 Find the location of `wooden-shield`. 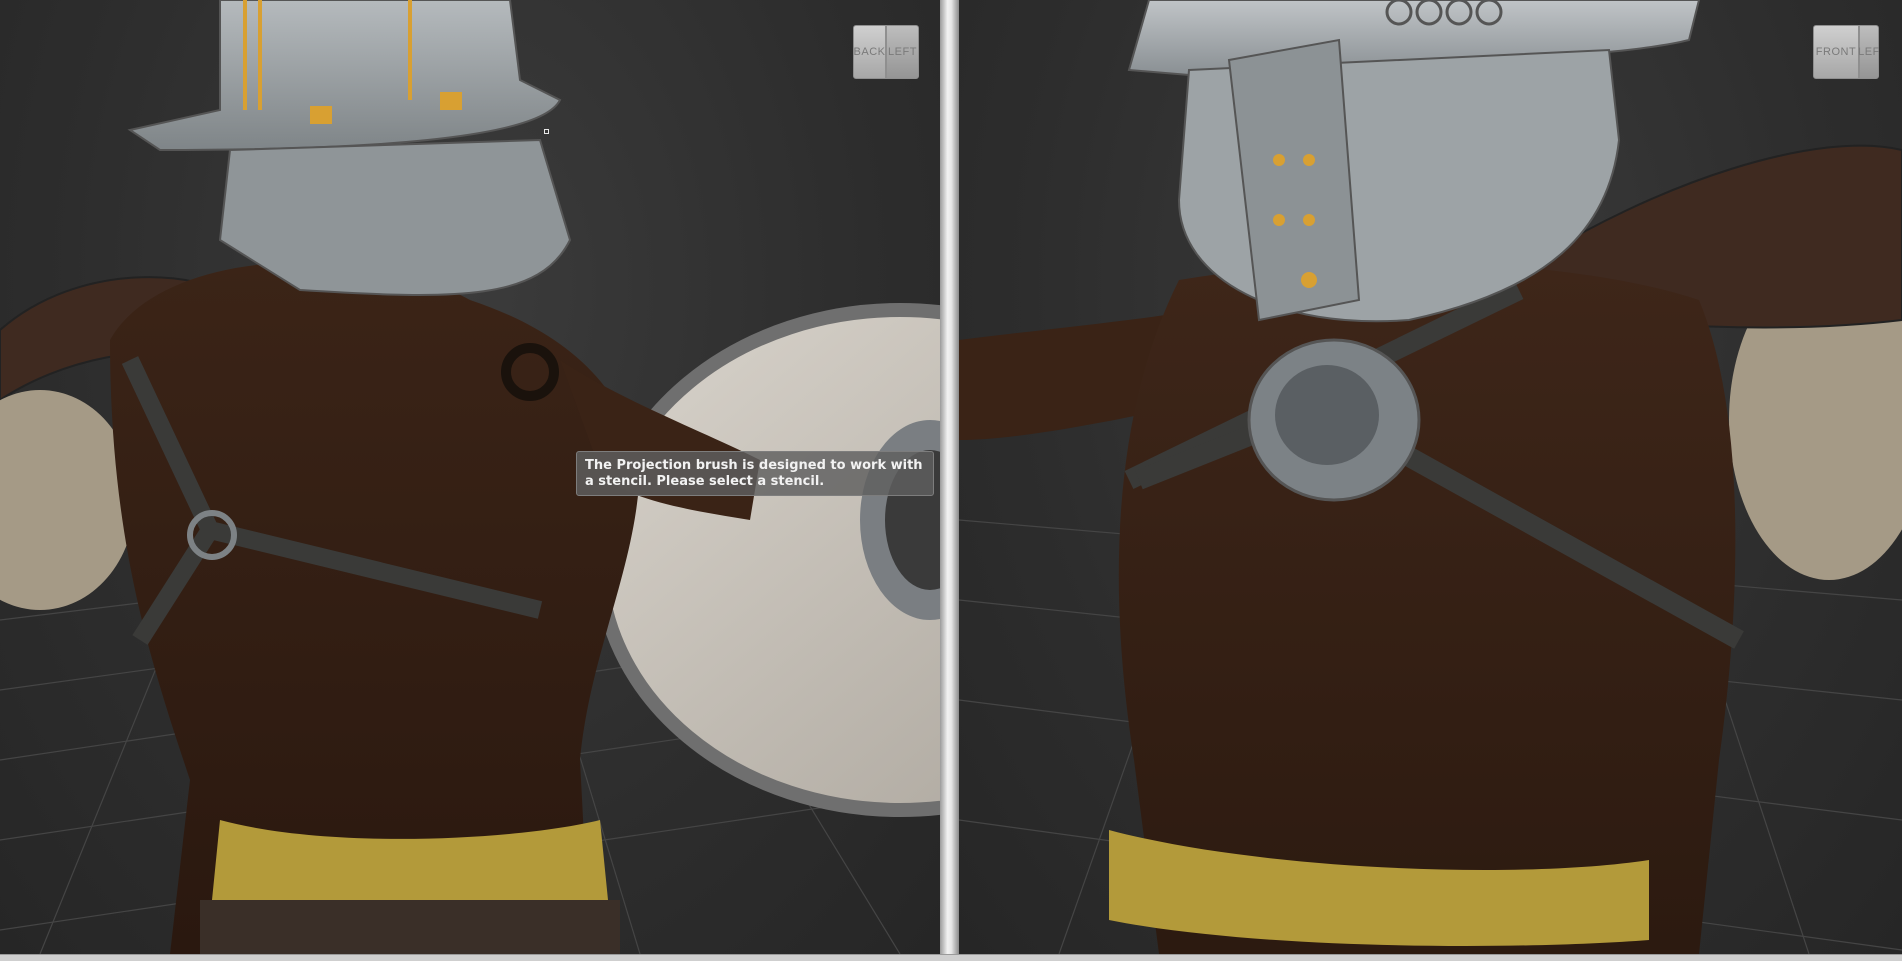

wooden-shield is located at coordinates (766, 560).